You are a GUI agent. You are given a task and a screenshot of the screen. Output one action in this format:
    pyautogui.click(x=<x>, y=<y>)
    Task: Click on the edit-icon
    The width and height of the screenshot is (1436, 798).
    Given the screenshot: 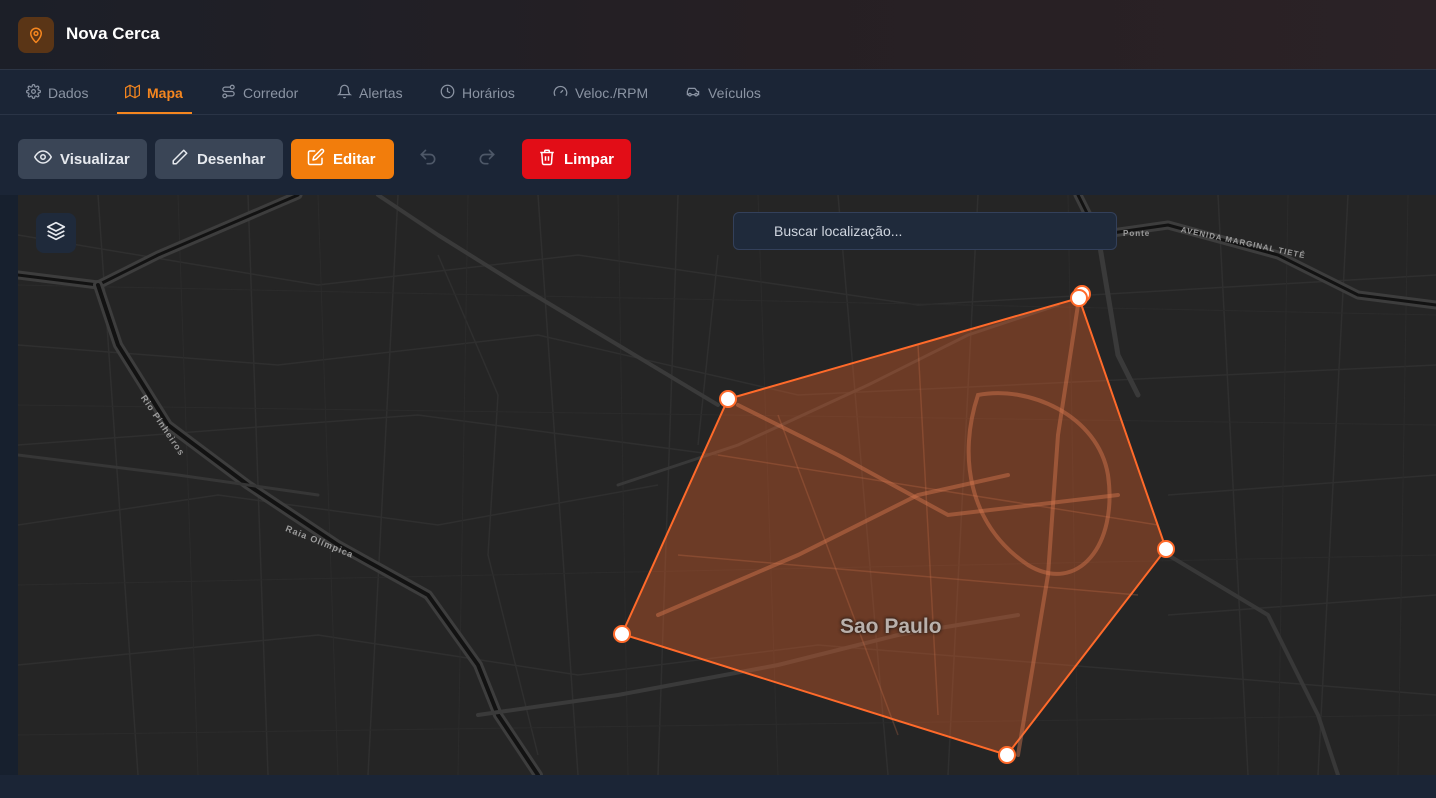 What is the action you would take?
    pyautogui.click(x=316, y=159)
    